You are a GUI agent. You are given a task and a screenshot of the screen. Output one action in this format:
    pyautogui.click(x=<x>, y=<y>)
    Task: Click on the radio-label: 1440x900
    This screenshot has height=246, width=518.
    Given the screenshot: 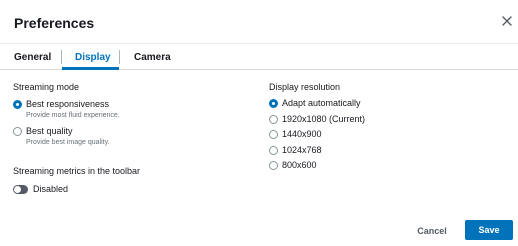 What is the action you would take?
    pyautogui.click(x=302, y=134)
    